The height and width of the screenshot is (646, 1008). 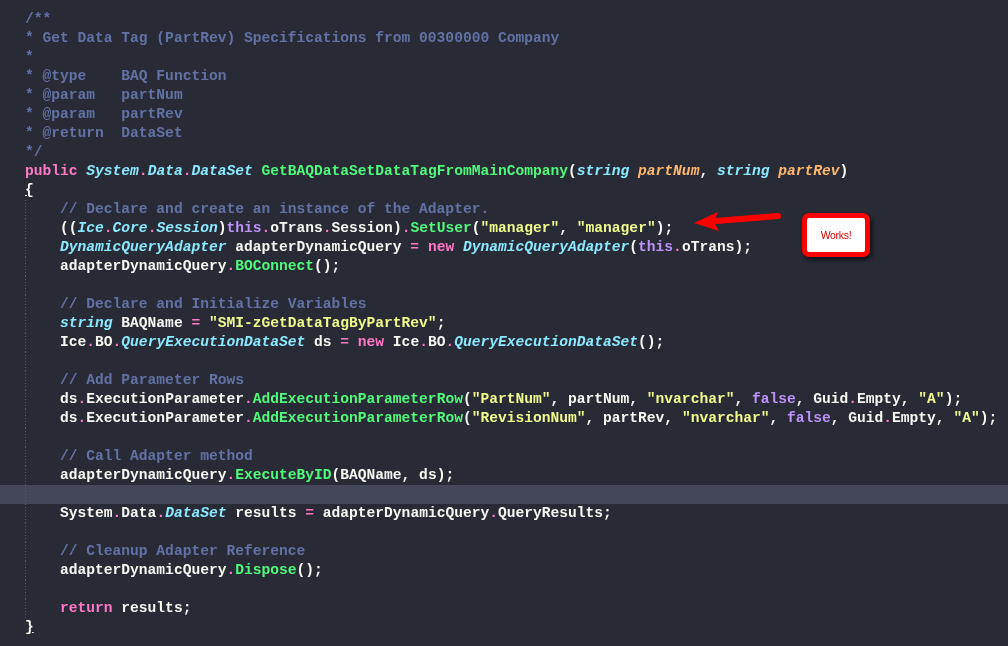 I want to click on code-line: ((Ice.Core.Session)this.oTrans.Session).SetUser("manager", "manager");, so click(x=366, y=228).